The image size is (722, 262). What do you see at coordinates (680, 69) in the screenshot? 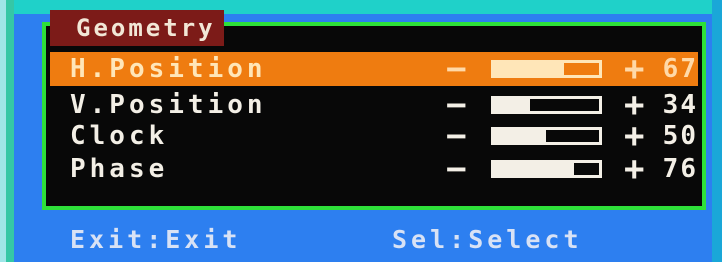
I see `menu-item-value: 67` at bounding box center [680, 69].